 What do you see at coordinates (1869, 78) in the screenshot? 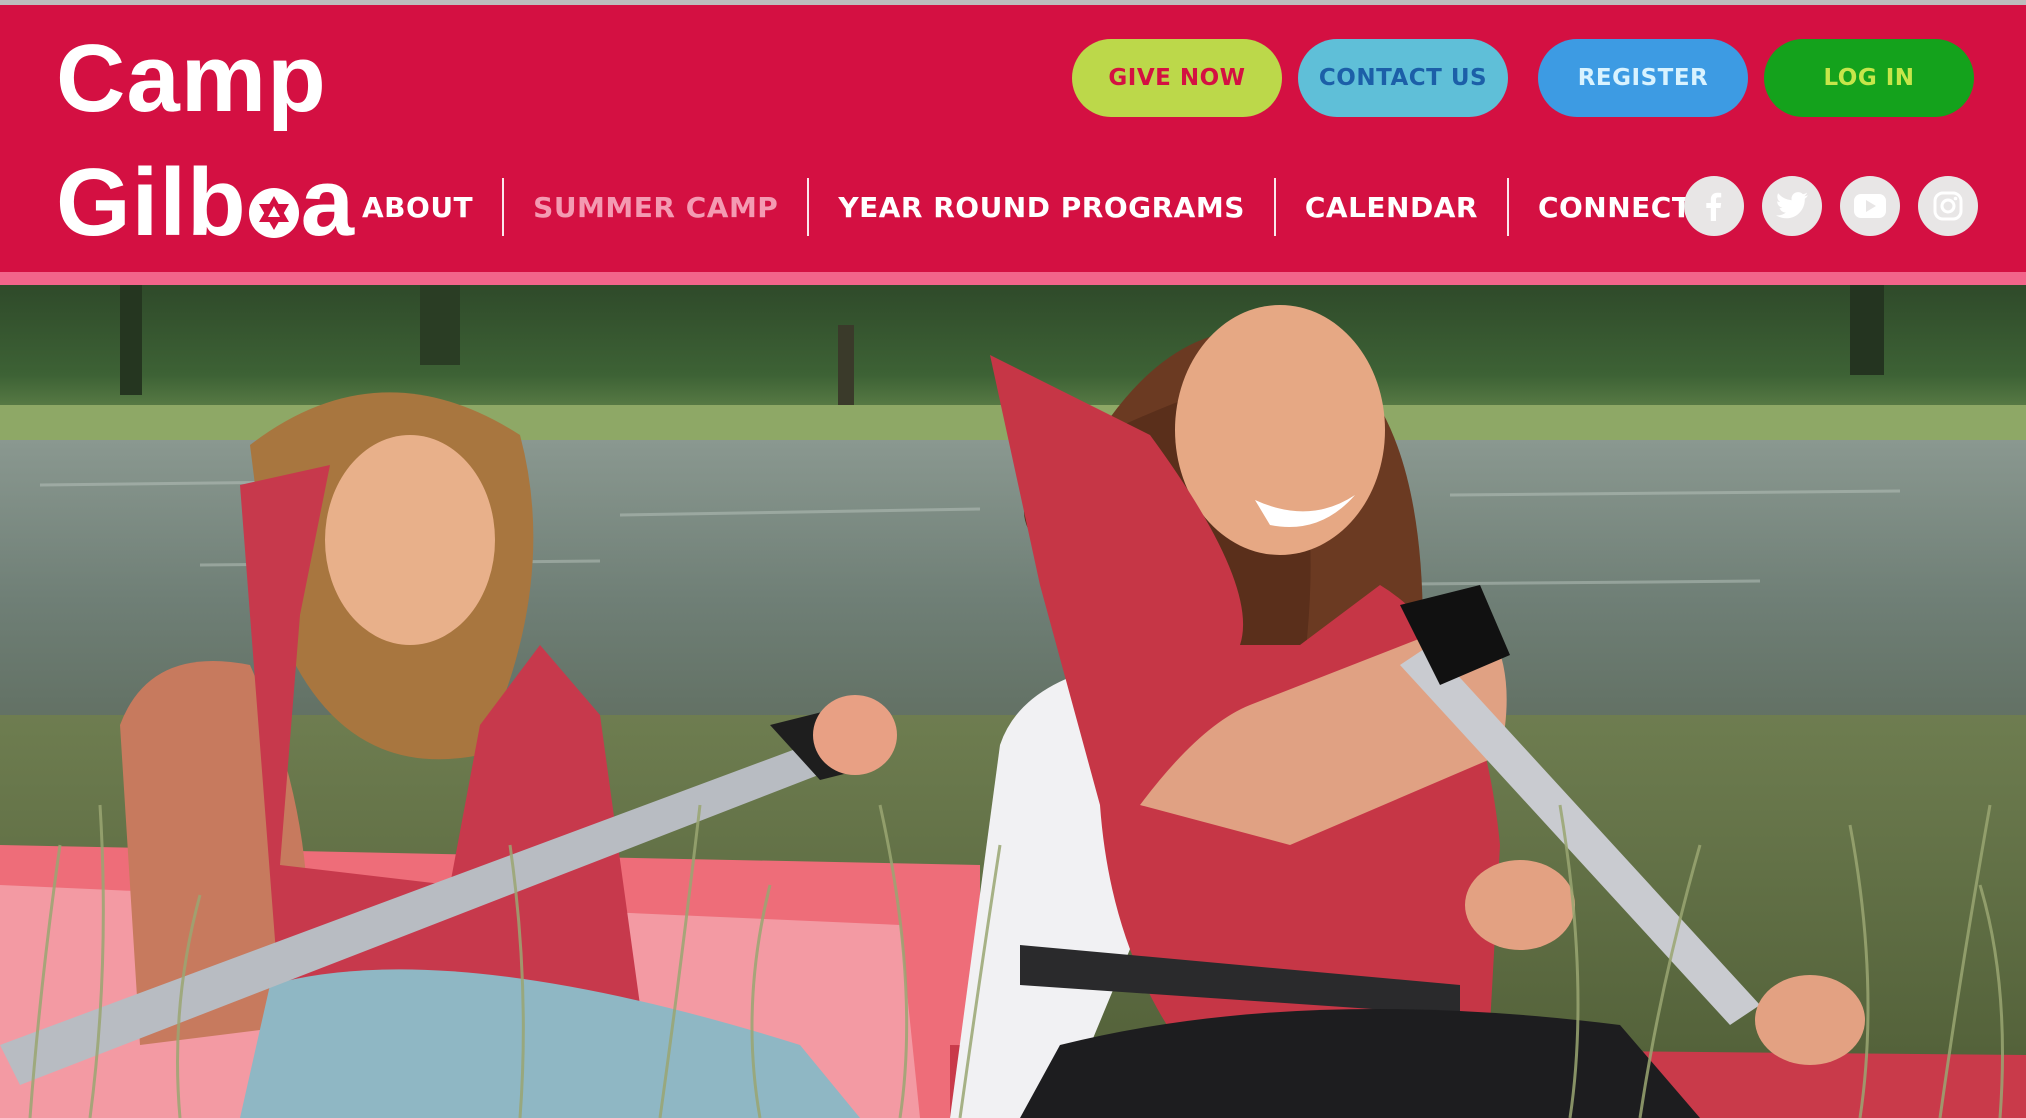
I see `log-in-button: LOG IN` at bounding box center [1869, 78].